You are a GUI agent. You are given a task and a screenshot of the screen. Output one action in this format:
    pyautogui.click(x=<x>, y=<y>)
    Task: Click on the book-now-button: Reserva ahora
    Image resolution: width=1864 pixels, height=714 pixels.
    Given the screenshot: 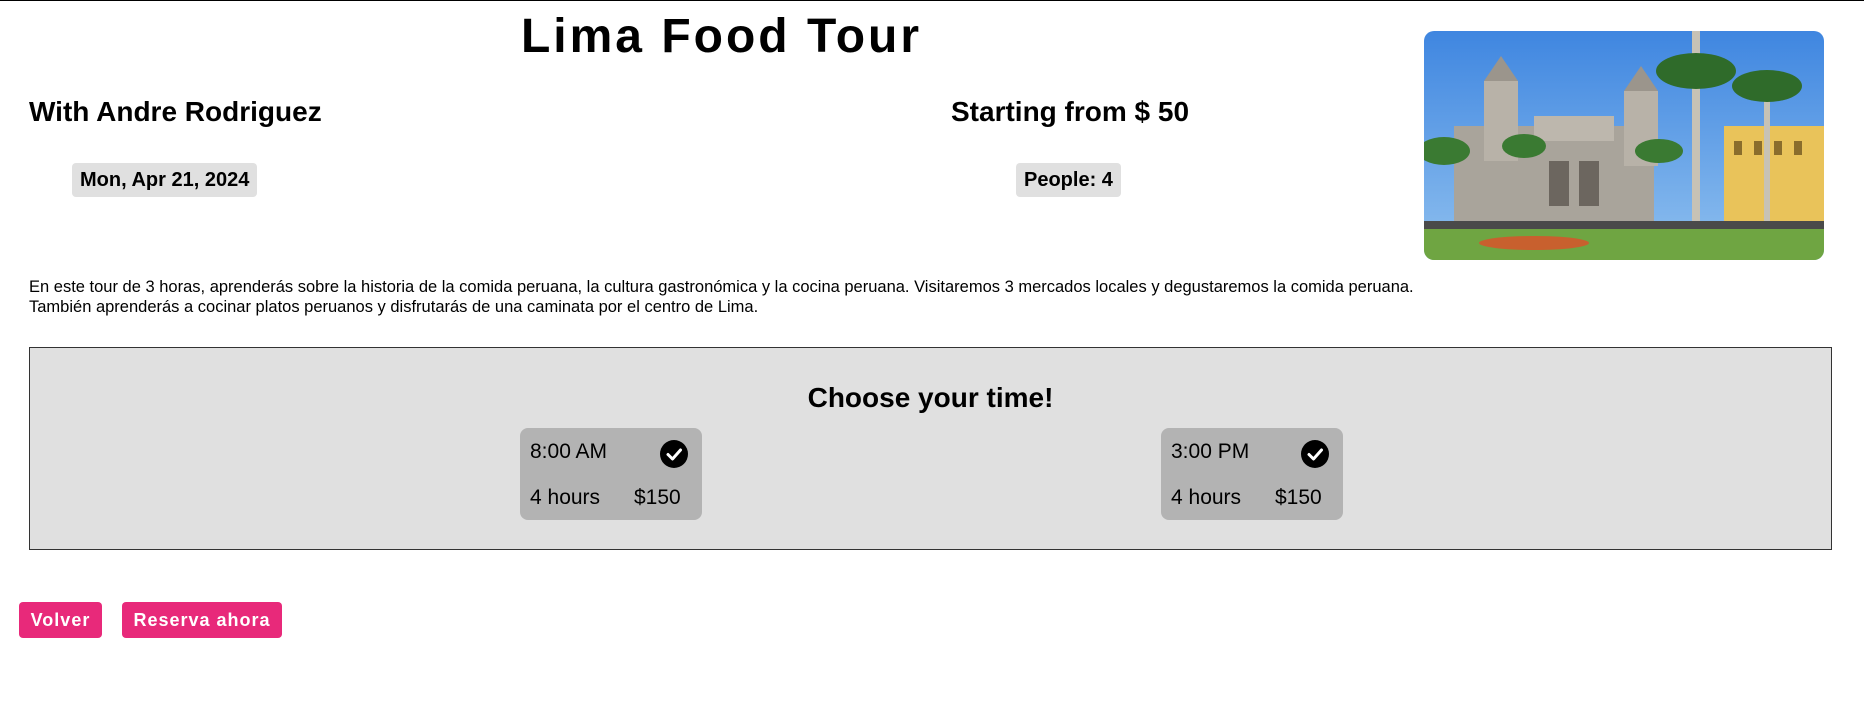 What is the action you would take?
    pyautogui.click(x=202, y=620)
    